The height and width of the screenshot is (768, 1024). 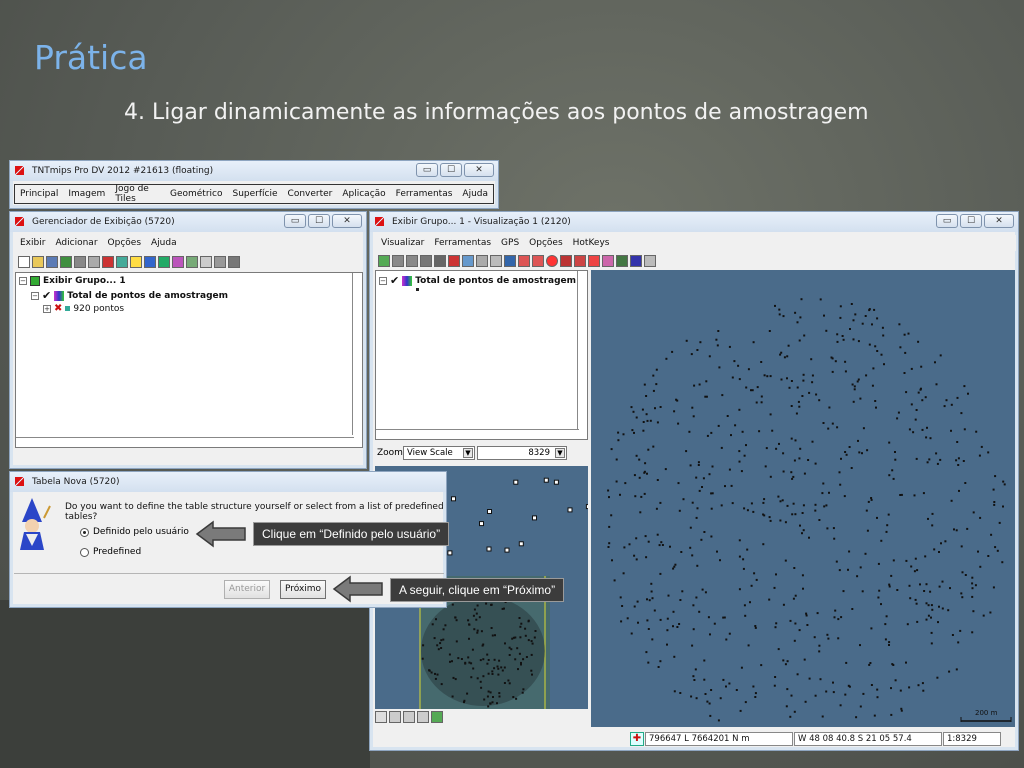 What do you see at coordinates (440, 261) in the screenshot?
I see `camera-icon` at bounding box center [440, 261].